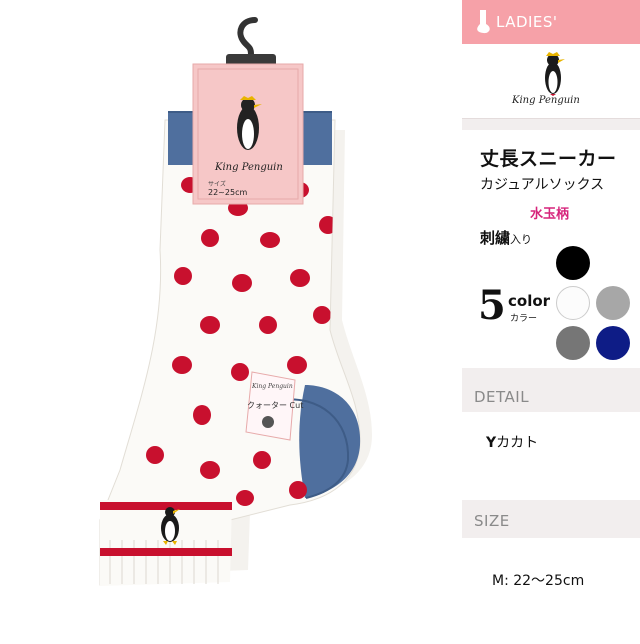  I want to click on tag-size-text: 22~25cm, so click(227, 192).